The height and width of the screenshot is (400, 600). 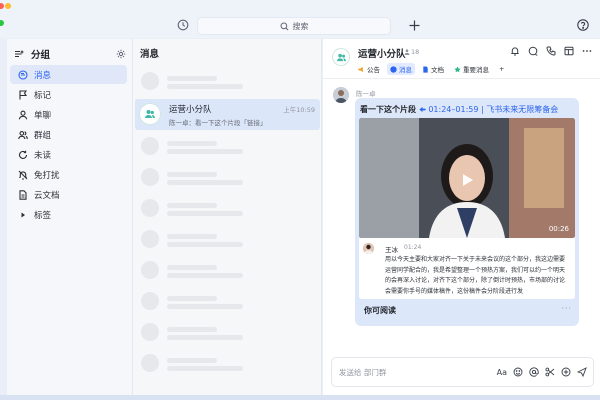 I want to click on filter-list-icon, so click(x=19, y=54).